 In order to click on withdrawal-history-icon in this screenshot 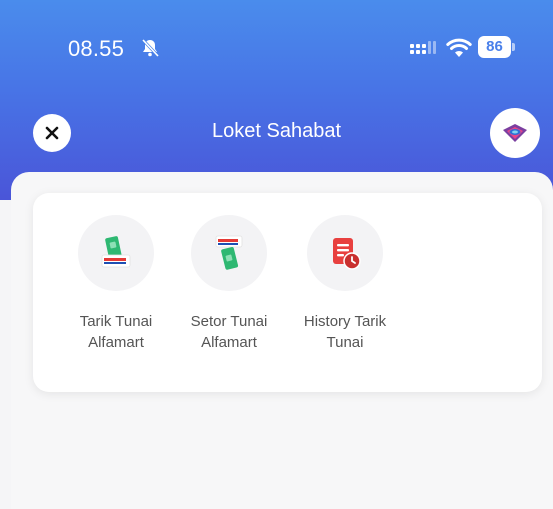, I will do `click(347, 254)`.